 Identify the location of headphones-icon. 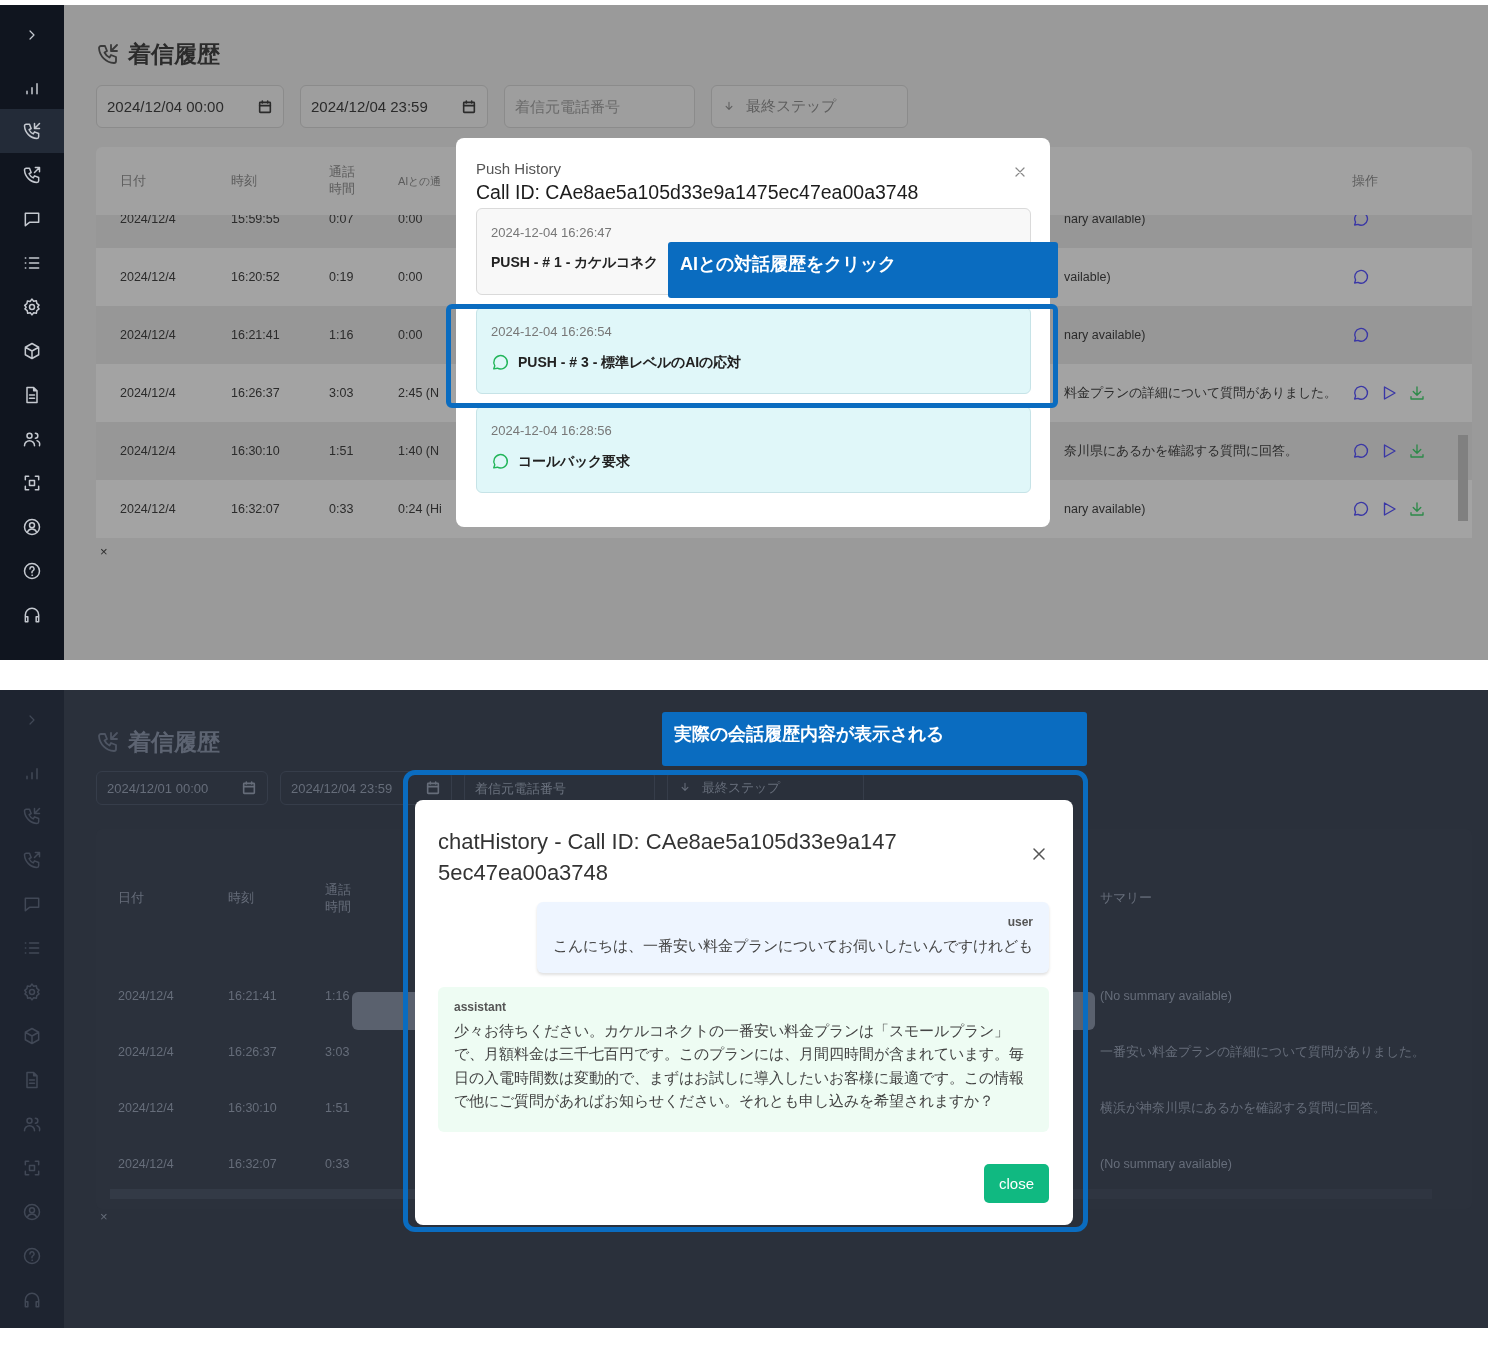
(32, 615).